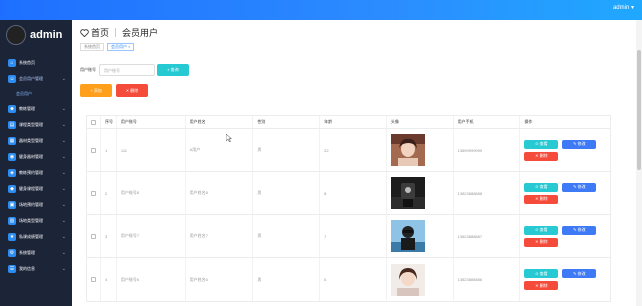  I want to click on select-all-checkbox, so click(93, 122).